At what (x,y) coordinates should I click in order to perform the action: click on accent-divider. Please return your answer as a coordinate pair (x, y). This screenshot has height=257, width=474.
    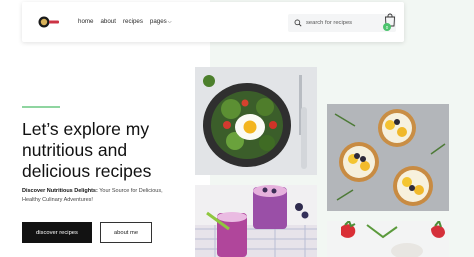
    Looking at the image, I should click on (41, 107).